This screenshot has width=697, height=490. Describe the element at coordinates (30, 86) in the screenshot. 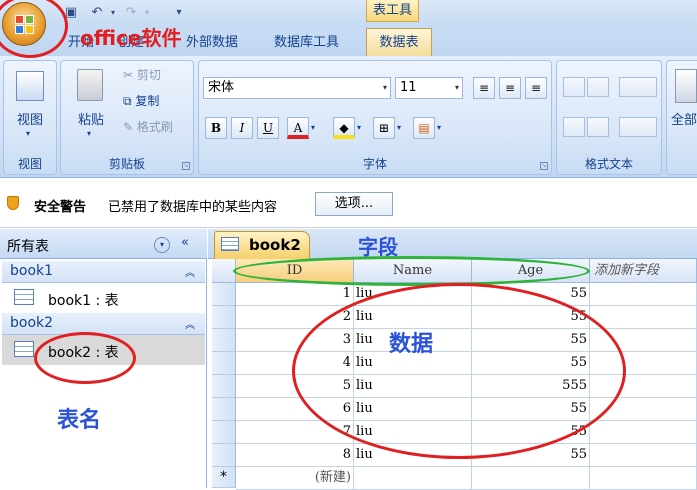

I see `view-icon` at that location.